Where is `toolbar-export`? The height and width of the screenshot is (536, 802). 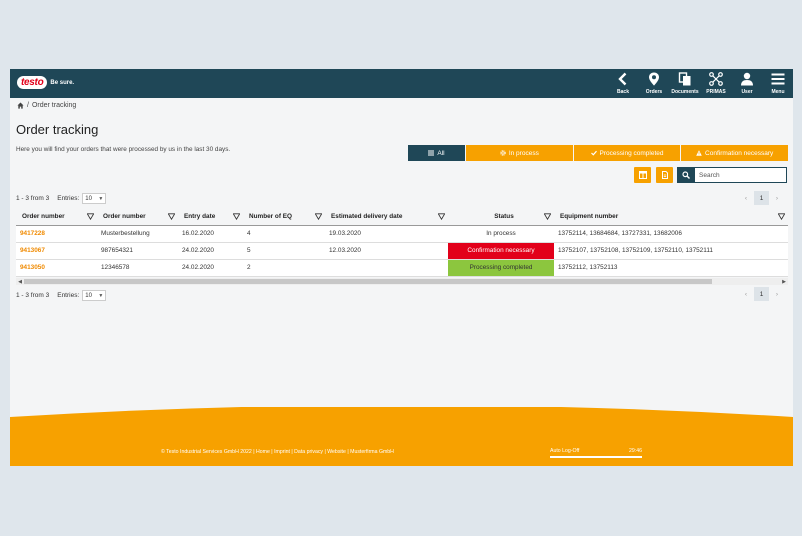 toolbar-export is located at coordinates (664, 175).